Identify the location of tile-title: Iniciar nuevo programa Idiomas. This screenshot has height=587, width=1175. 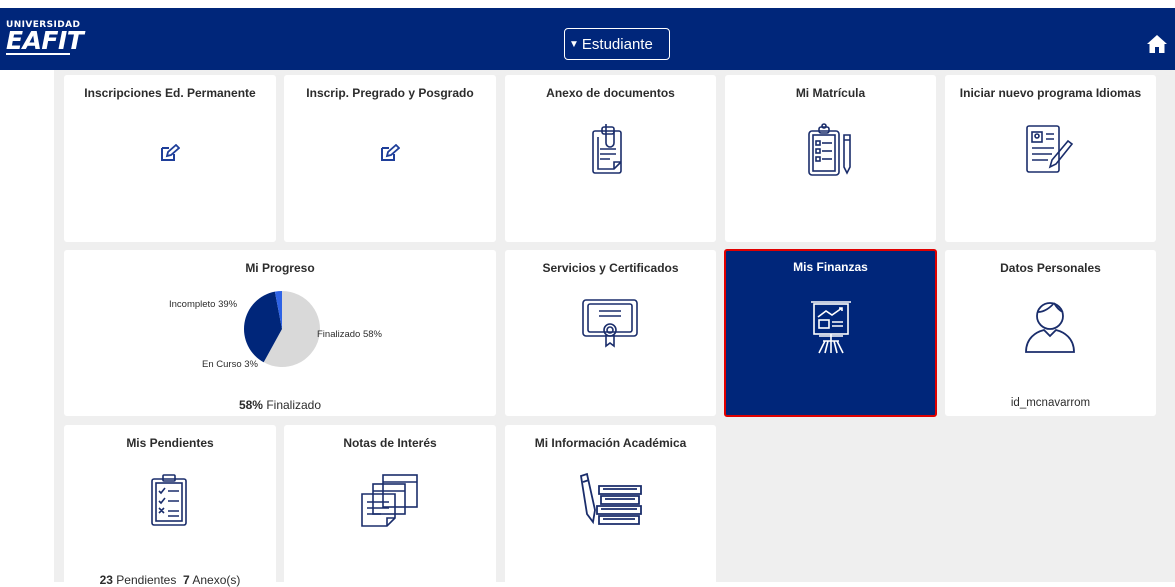
(1050, 93).